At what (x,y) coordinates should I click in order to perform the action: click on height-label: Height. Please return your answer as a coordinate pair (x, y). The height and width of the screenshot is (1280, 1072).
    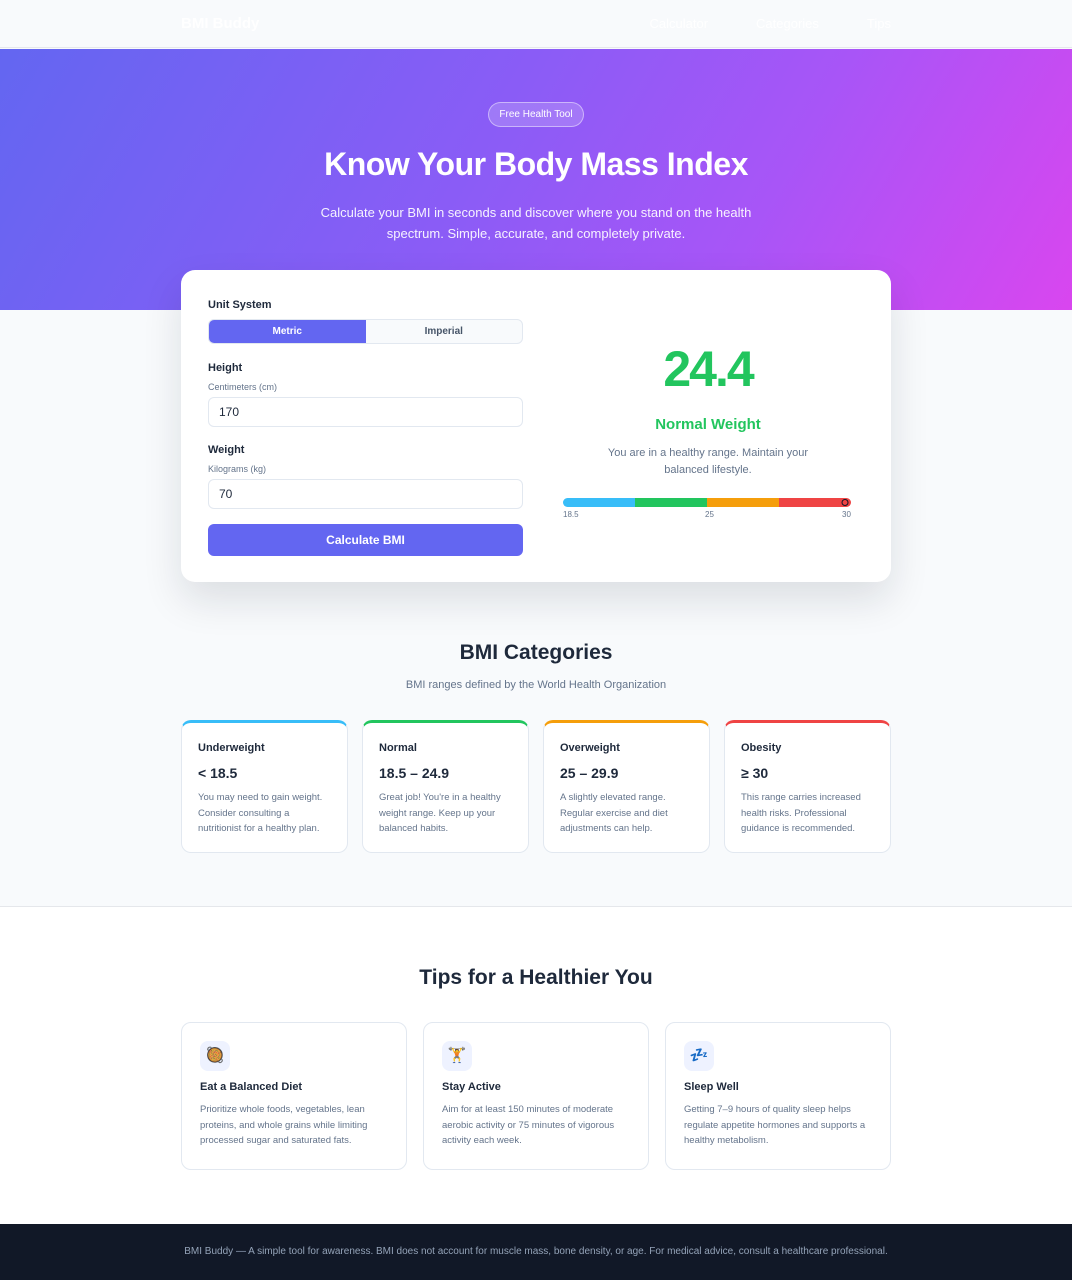
    Looking at the image, I should click on (225, 368).